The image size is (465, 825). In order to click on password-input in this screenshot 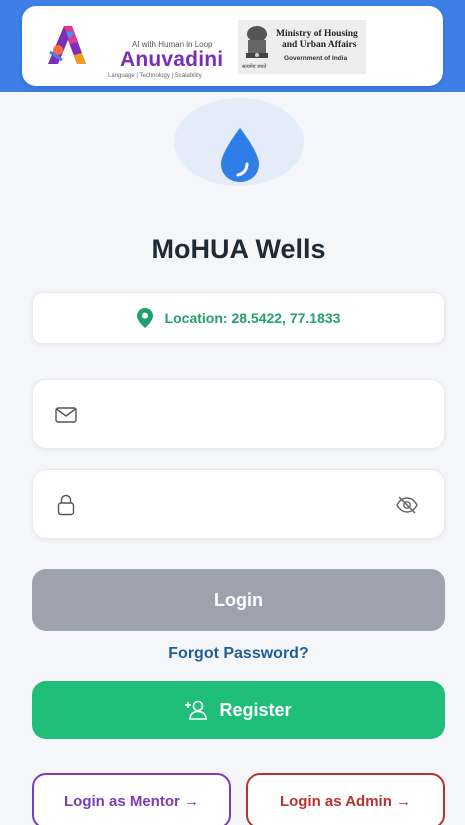, I will do `click(235, 505)`.